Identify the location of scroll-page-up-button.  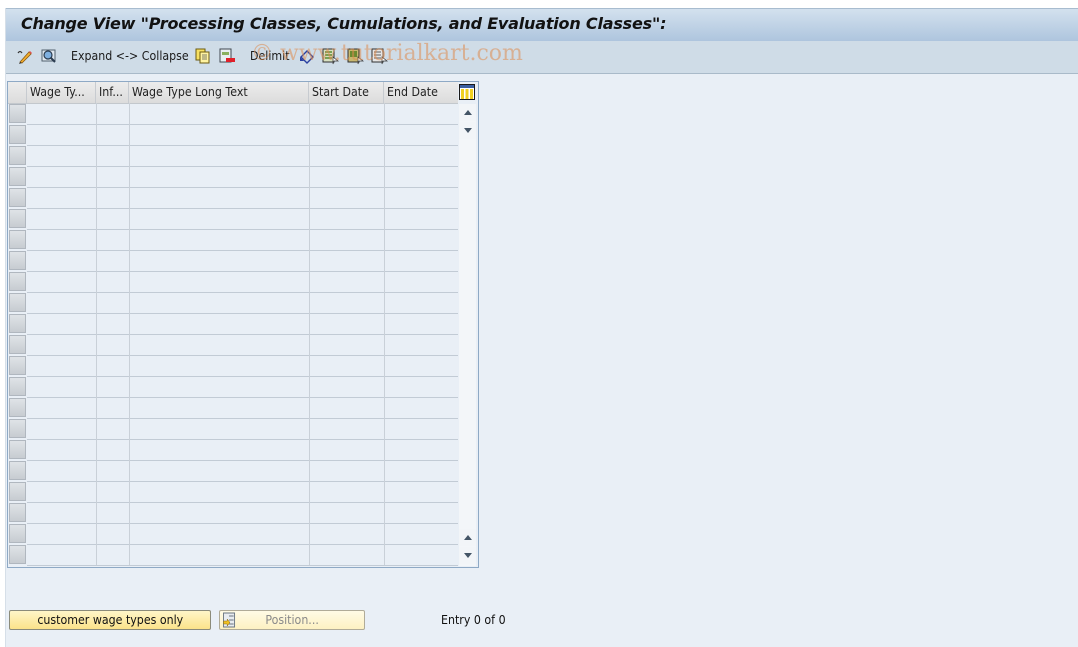
(467, 112).